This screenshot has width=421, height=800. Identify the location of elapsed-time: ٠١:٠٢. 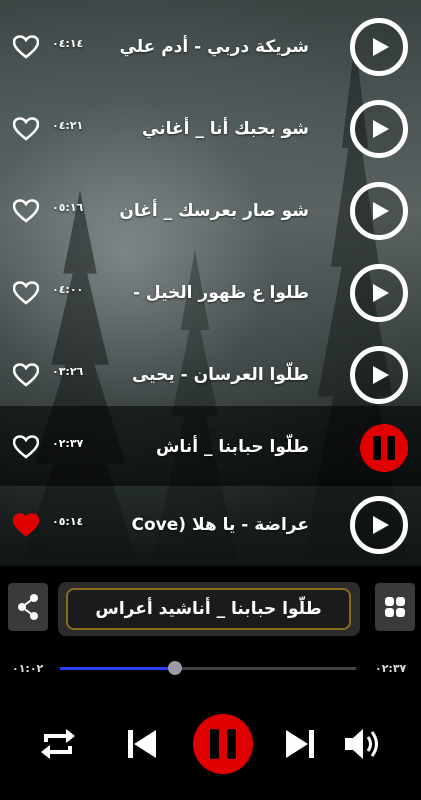
(28, 668).